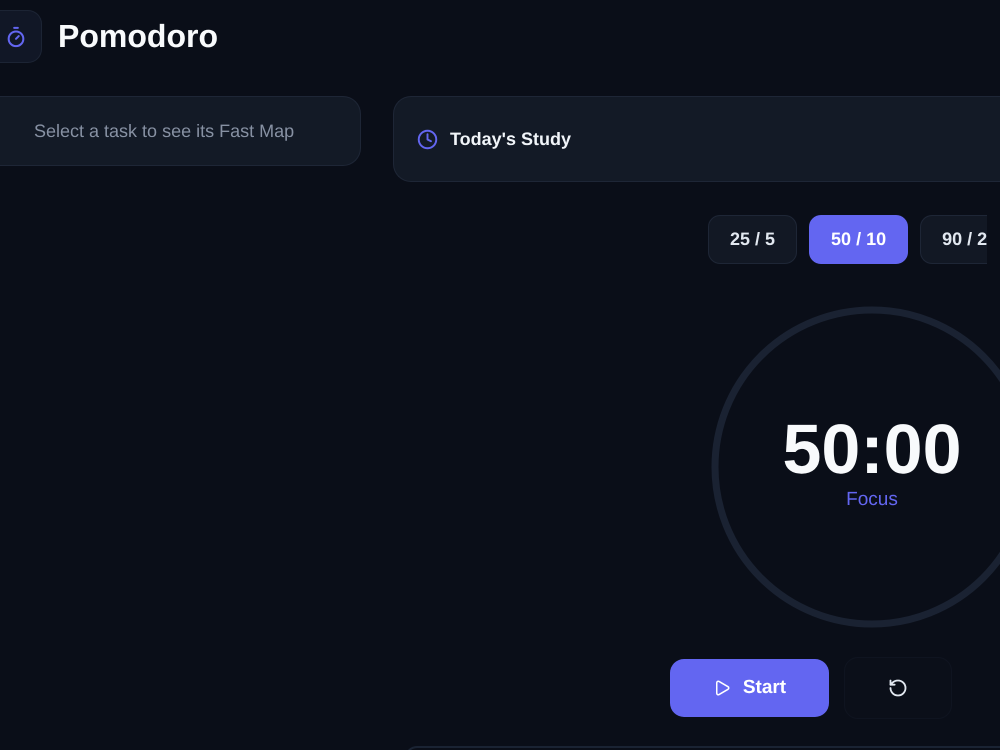 The height and width of the screenshot is (750, 1000). Describe the element at coordinates (954, 239) in the screenshot. I see `preset-button: 90 / 2` at that location.